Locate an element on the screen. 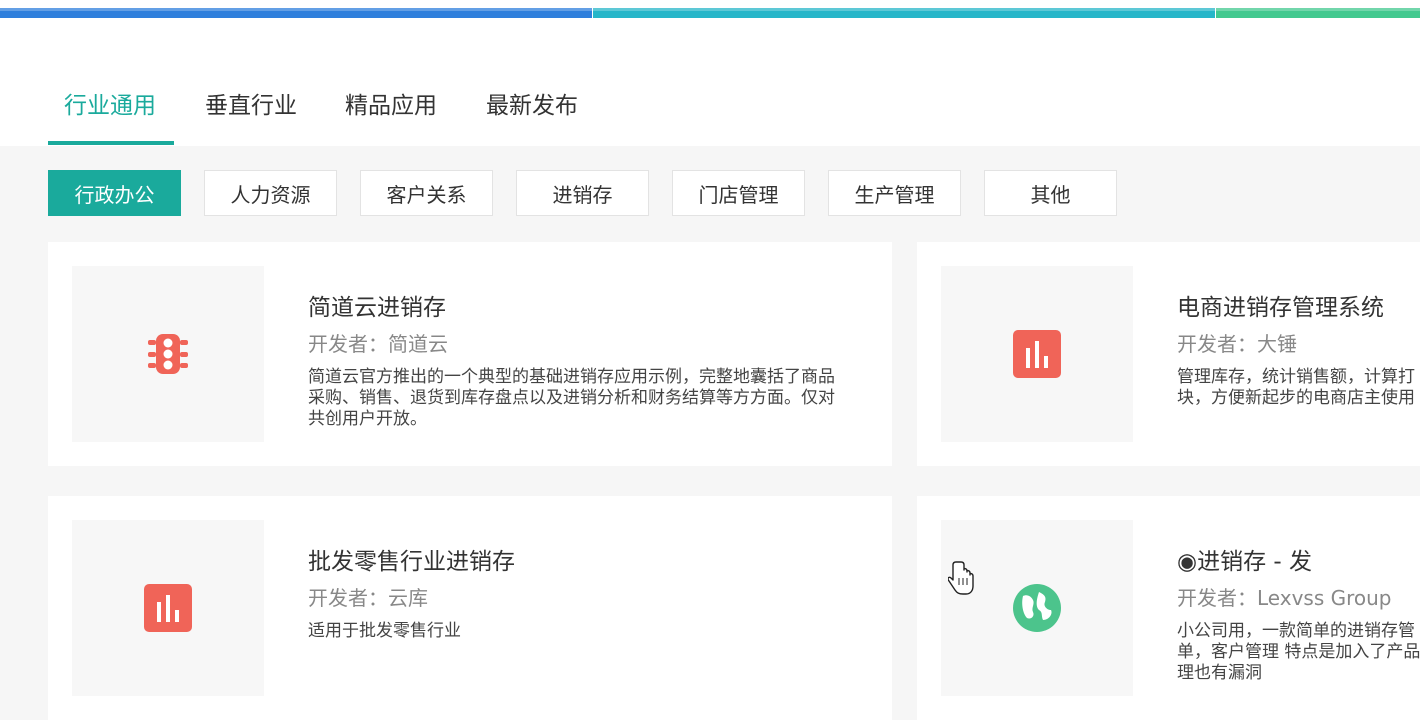 The image size is (1420, 720). top-bar-highlight is located at coordinates (710, 9).